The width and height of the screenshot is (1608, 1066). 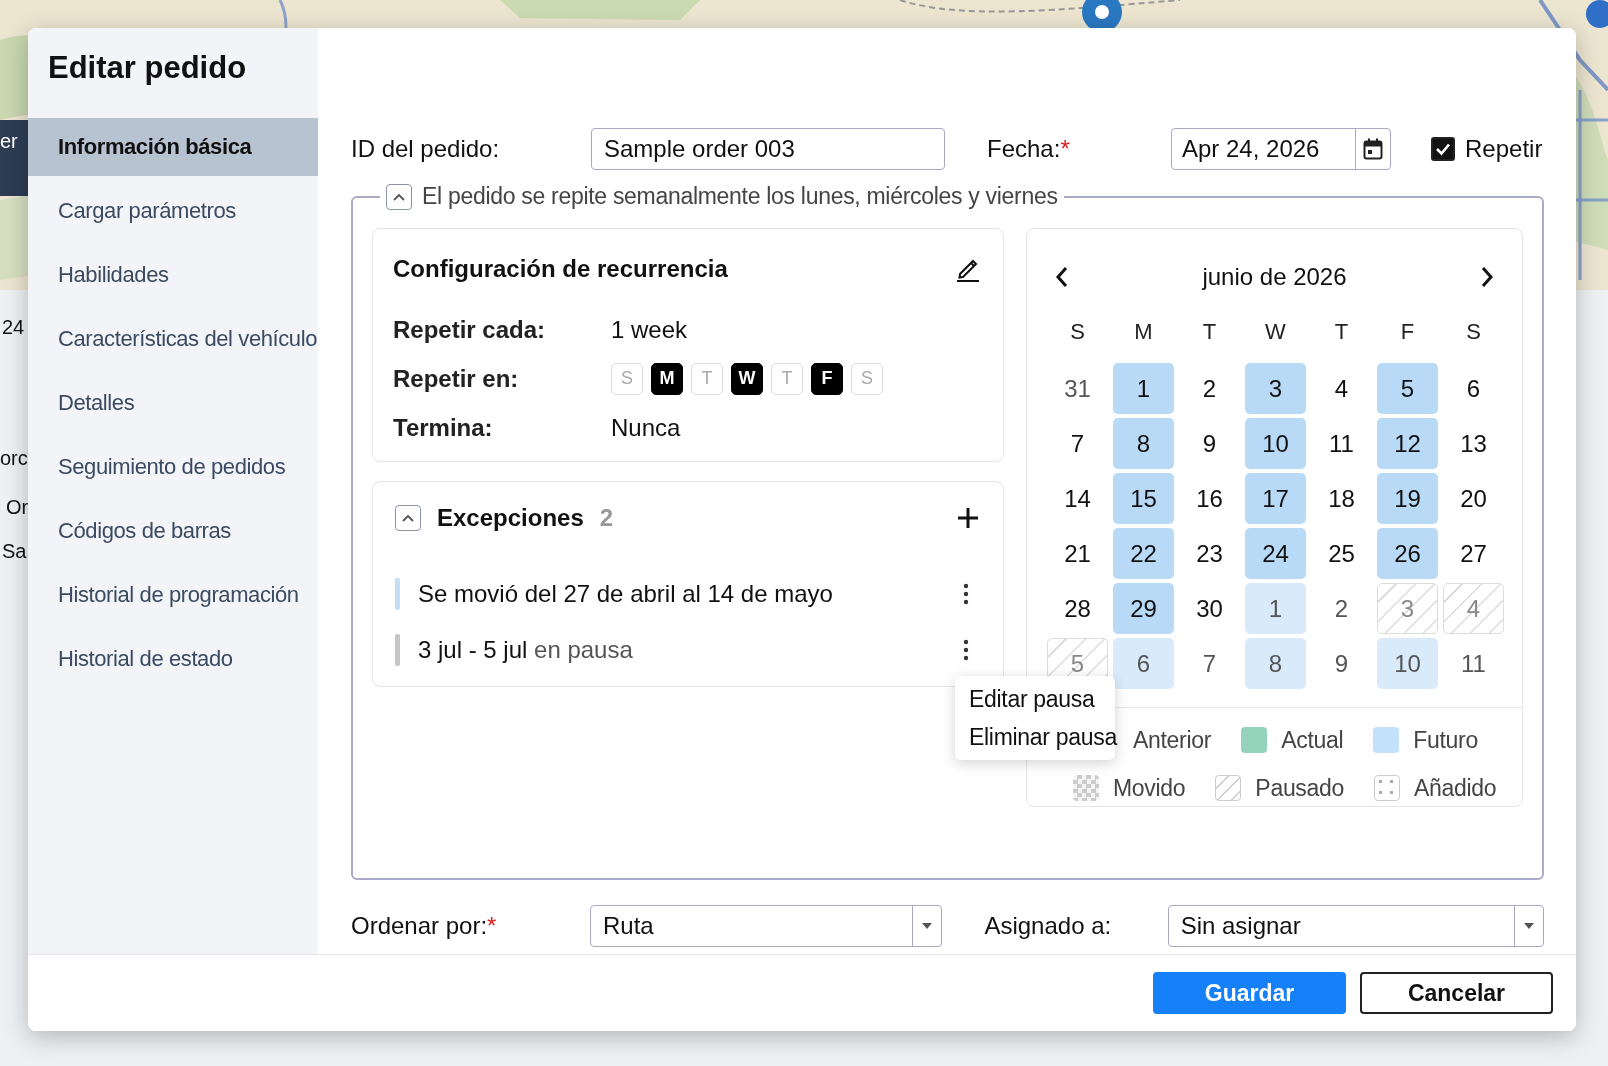 I want to click on legend-label: Anterior, so click(x=1172, y=740).